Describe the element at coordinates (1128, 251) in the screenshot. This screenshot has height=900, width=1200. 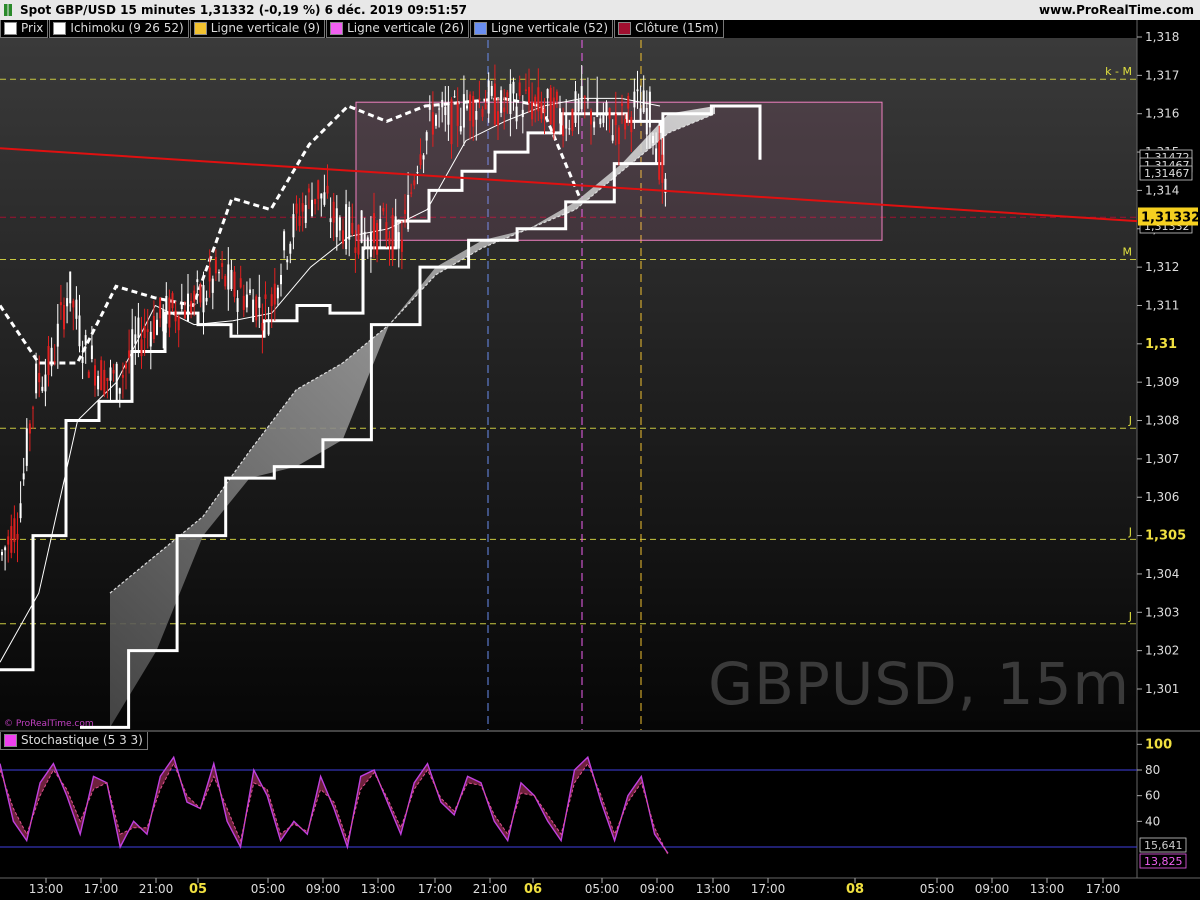
I see `level-label: M` at that location.